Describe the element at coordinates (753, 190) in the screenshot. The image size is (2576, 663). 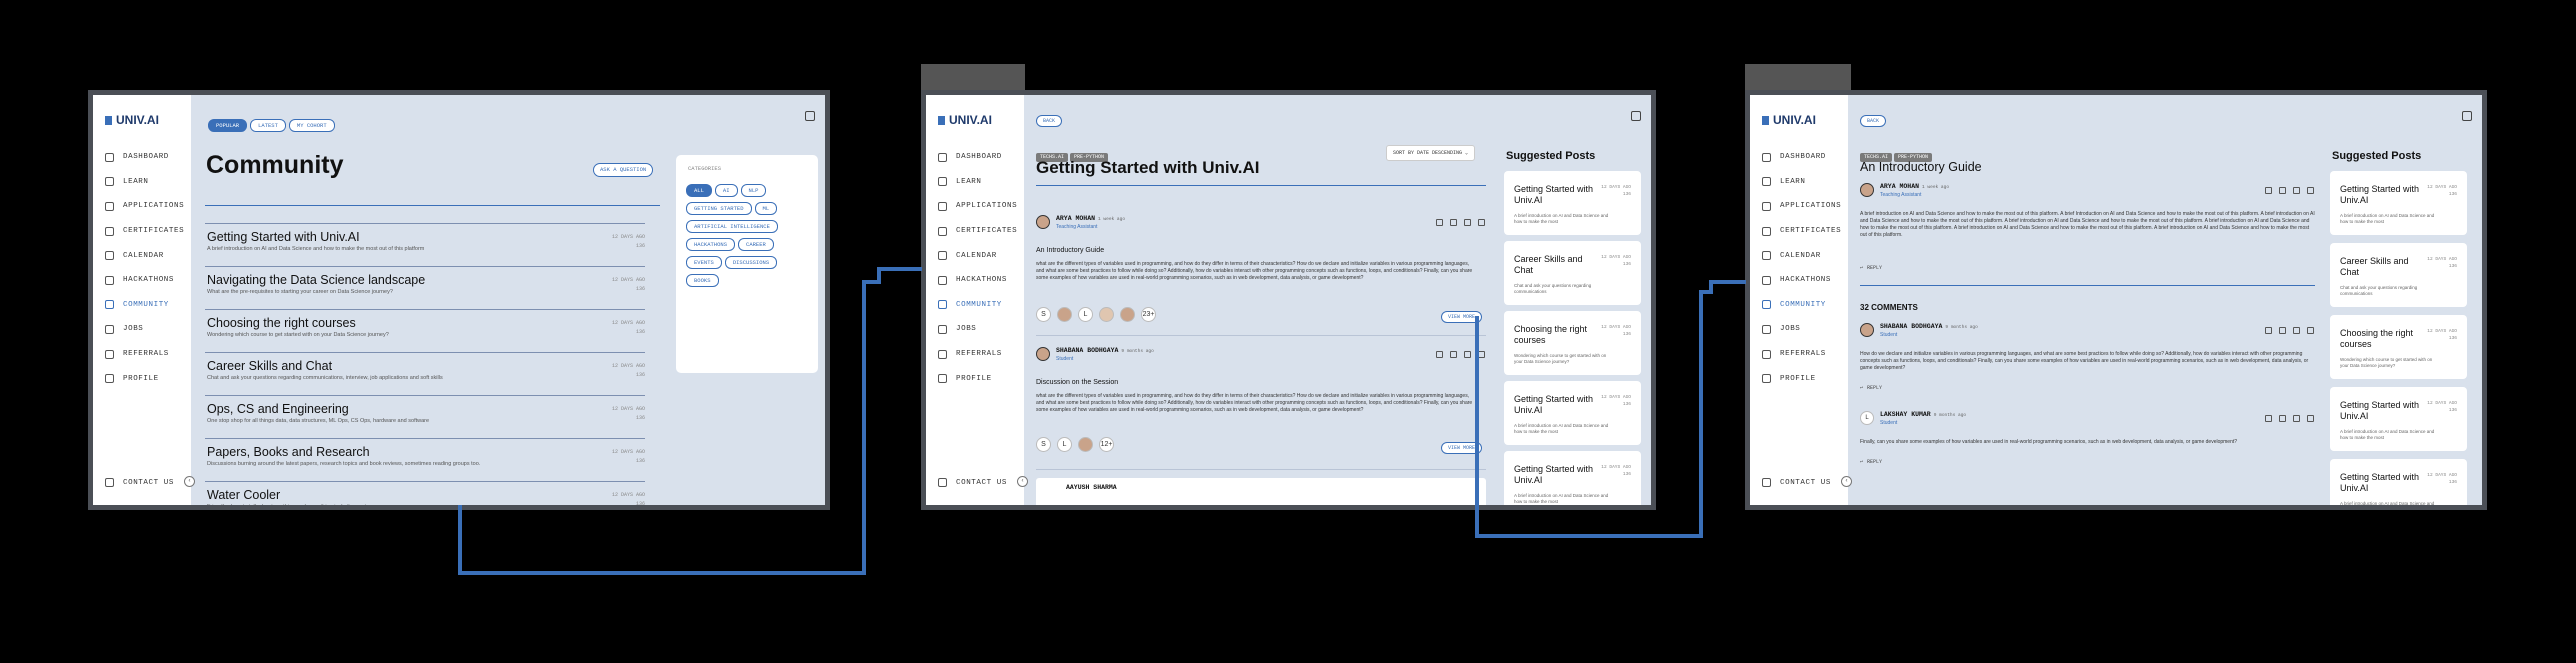
I see `category-nlp: NLP` at that location.